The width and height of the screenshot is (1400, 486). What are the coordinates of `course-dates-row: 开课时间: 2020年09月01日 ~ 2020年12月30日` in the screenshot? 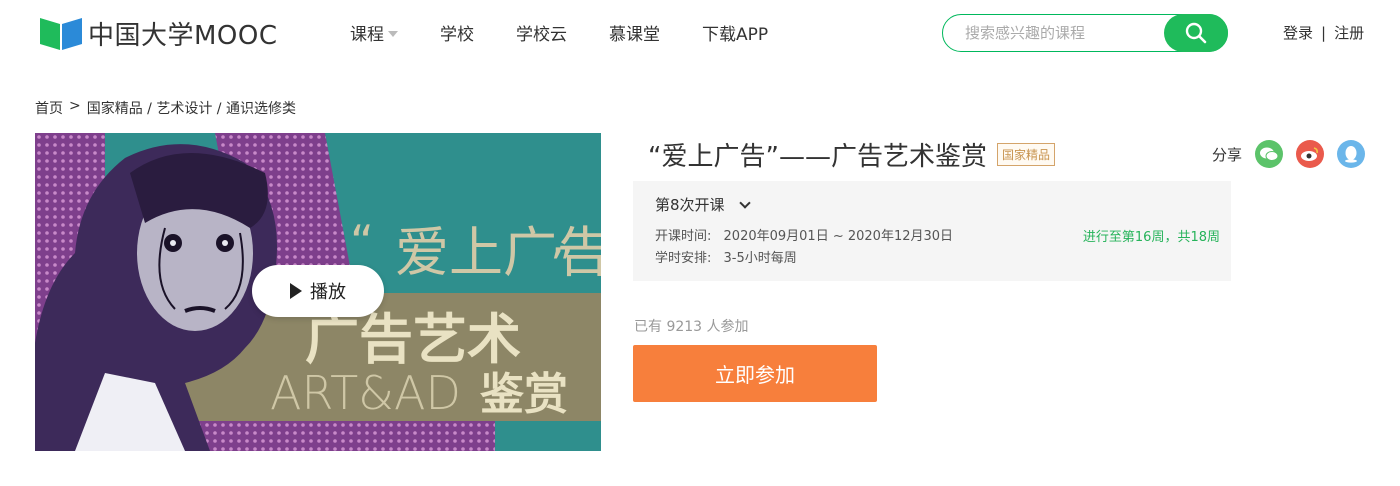 It's located at (804, 234).